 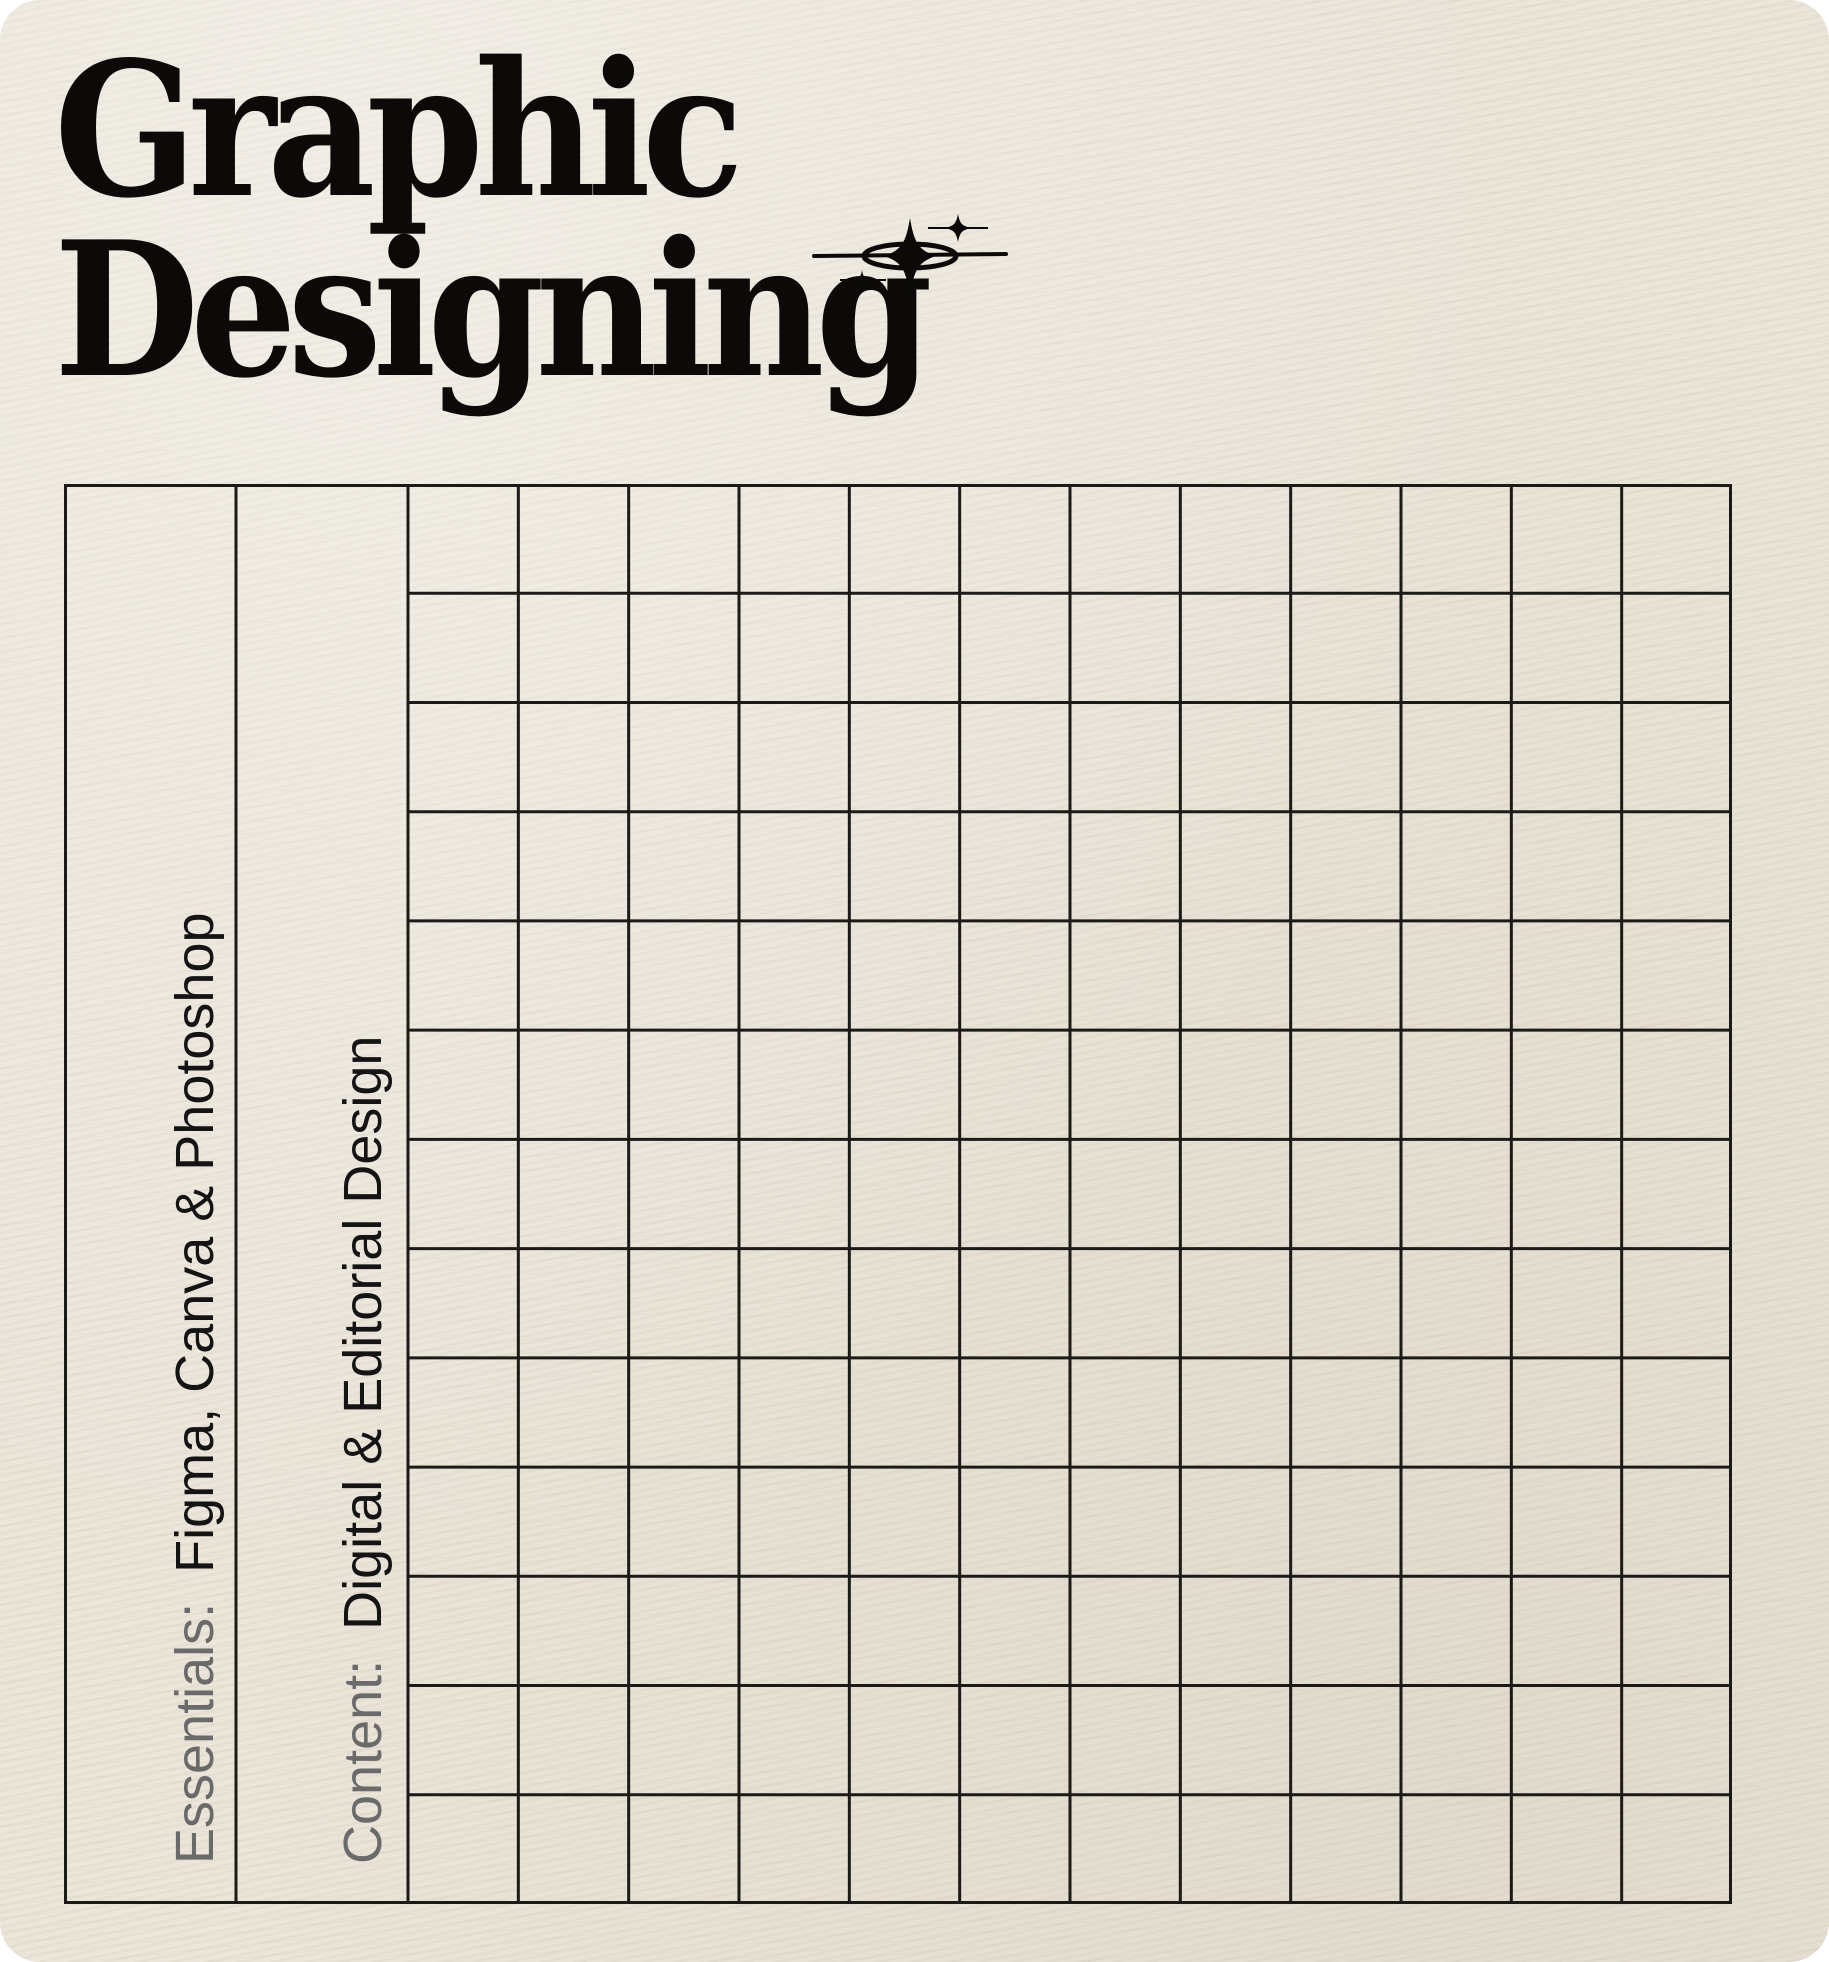 What do you see at coordinates (363, 1761) in the screenshot?
I see `content-label: Content:` at bounding box center [363, 1761].